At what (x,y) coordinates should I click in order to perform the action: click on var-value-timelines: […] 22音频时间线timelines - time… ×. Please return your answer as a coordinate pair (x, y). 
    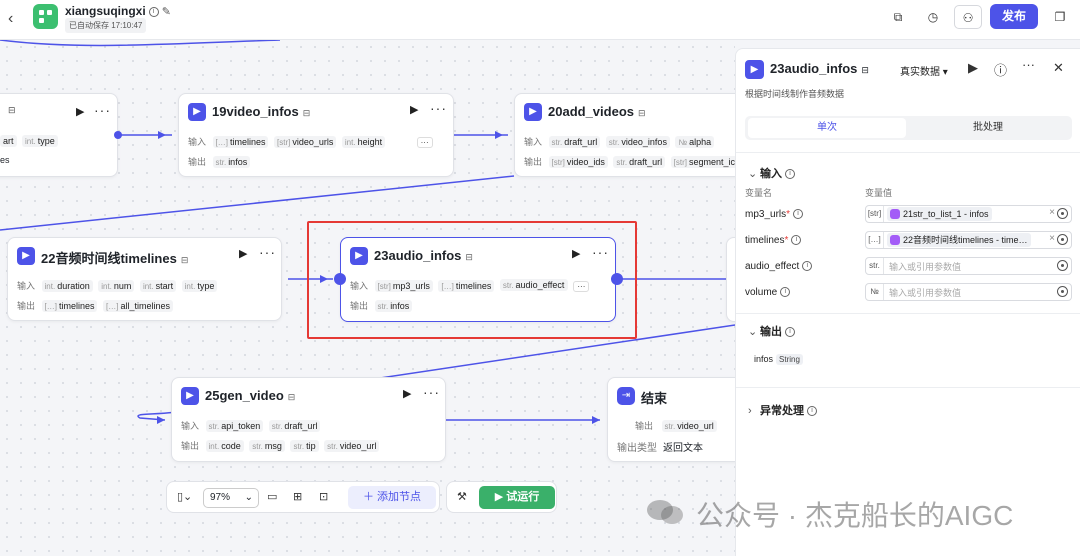
    Looking at the image, I should click on (968, 240).